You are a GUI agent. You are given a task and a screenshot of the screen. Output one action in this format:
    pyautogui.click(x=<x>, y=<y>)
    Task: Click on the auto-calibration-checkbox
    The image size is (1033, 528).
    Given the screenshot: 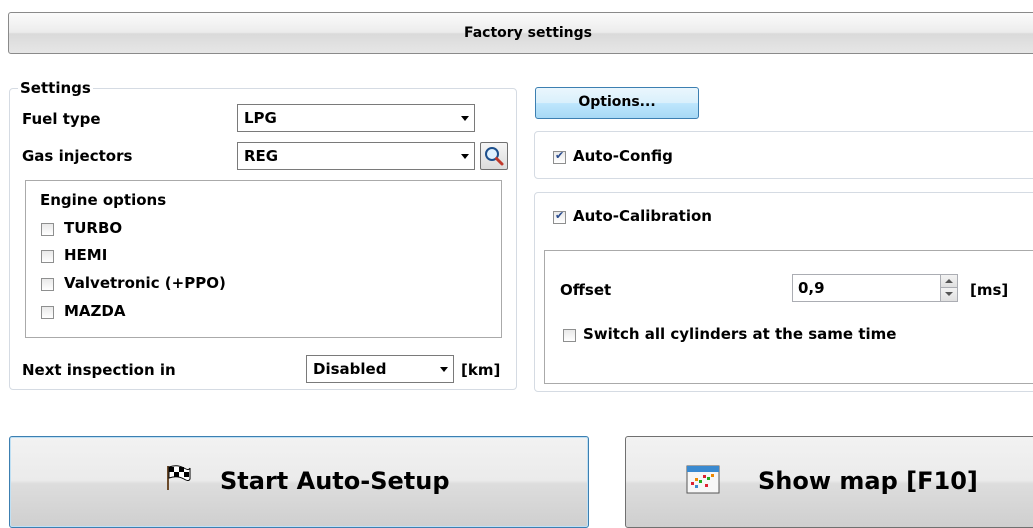 What is the action you would take?
    pyautogui.click(x=559, y=216)
    